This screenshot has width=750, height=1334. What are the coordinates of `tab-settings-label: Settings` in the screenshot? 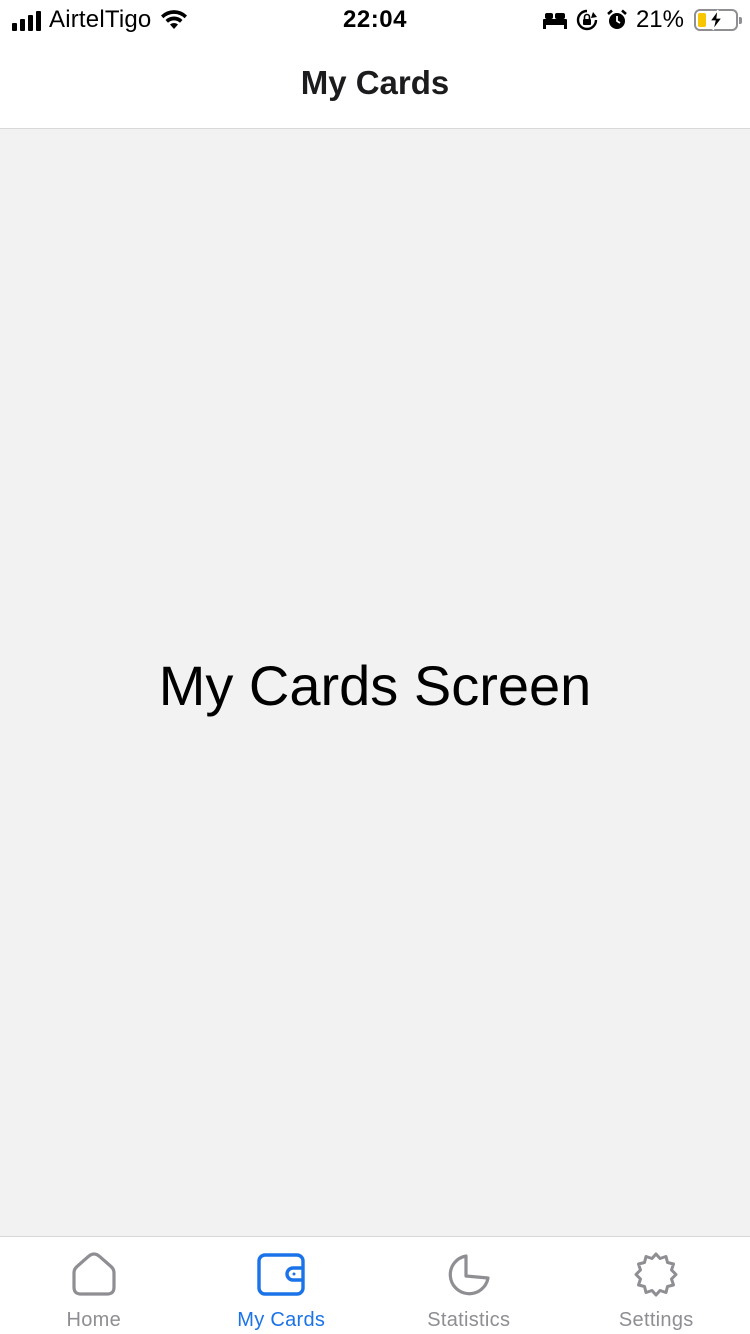 It's located at (656, 1320).